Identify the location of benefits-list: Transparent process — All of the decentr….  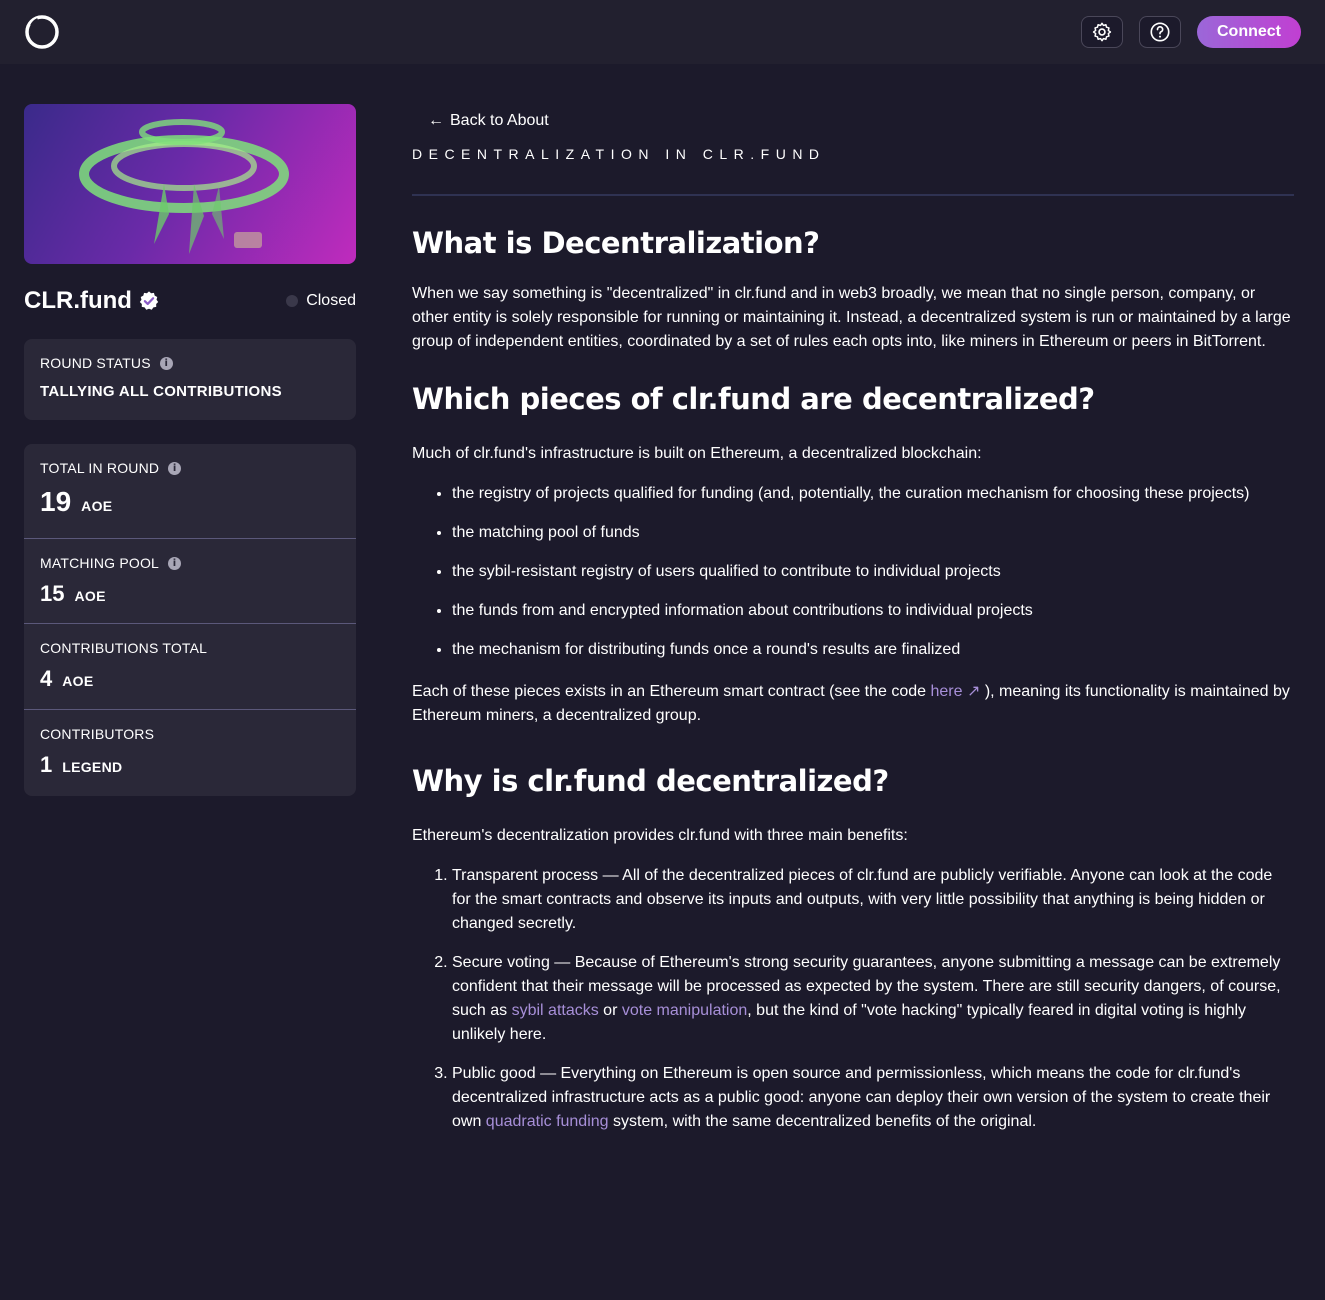
(853, 999).